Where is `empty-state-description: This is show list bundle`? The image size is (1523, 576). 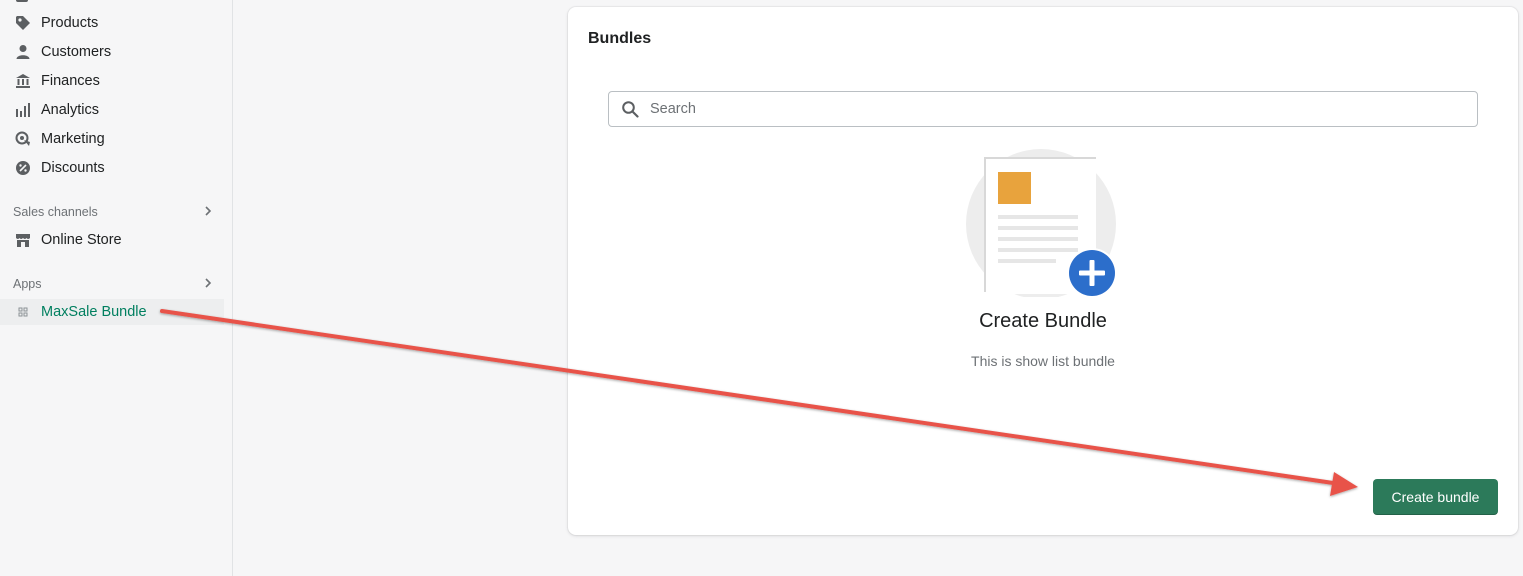
empty-state-description: This is show list bundle is located at coordinates (1043, 361).